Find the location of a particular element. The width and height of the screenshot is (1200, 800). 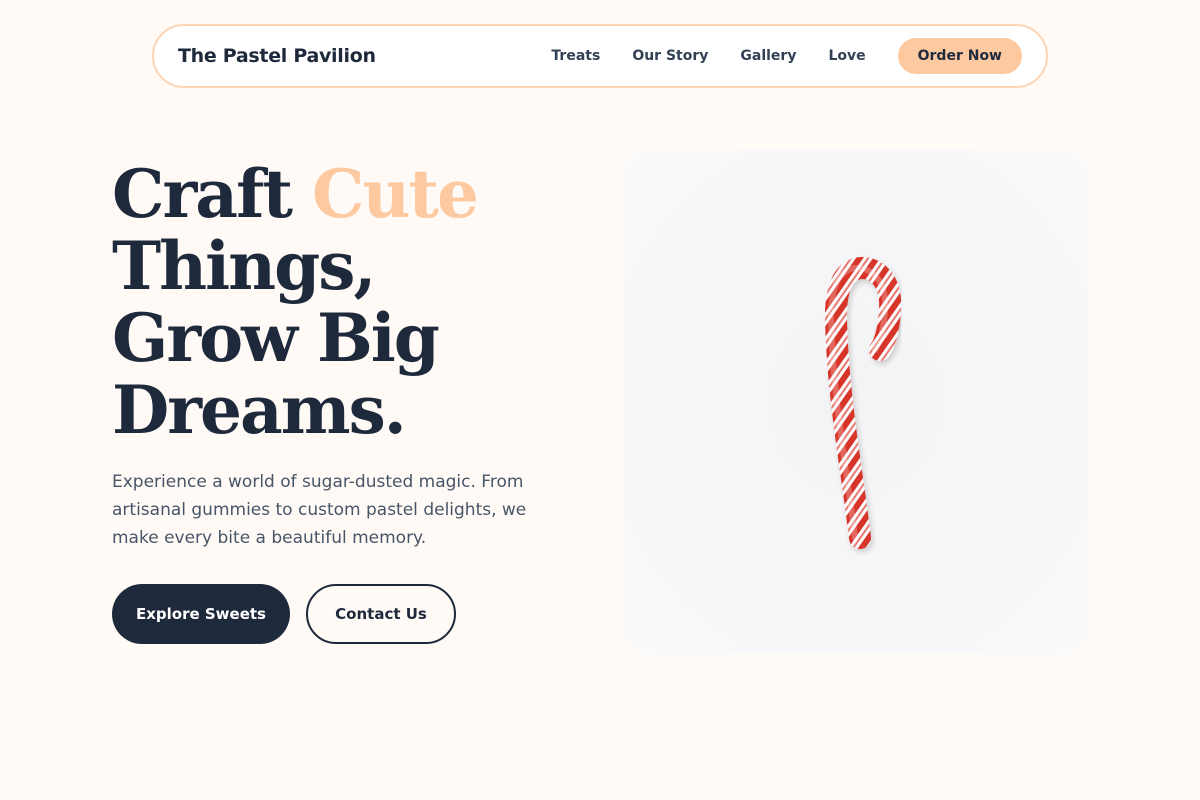

hero-title-line-2: Things, is located at coordinates (244, 266).